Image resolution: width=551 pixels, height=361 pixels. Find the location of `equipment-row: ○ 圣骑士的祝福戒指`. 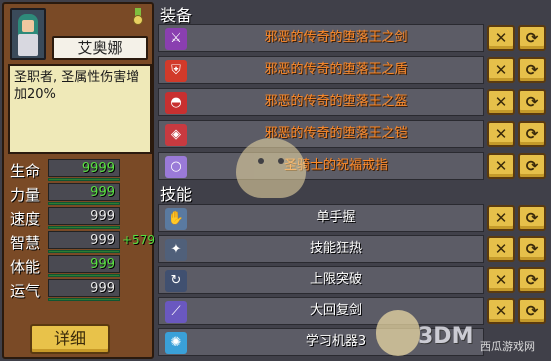

equipment-row: ○ 圣骑士的祝福戒指 is located at coordinates (321, 166).